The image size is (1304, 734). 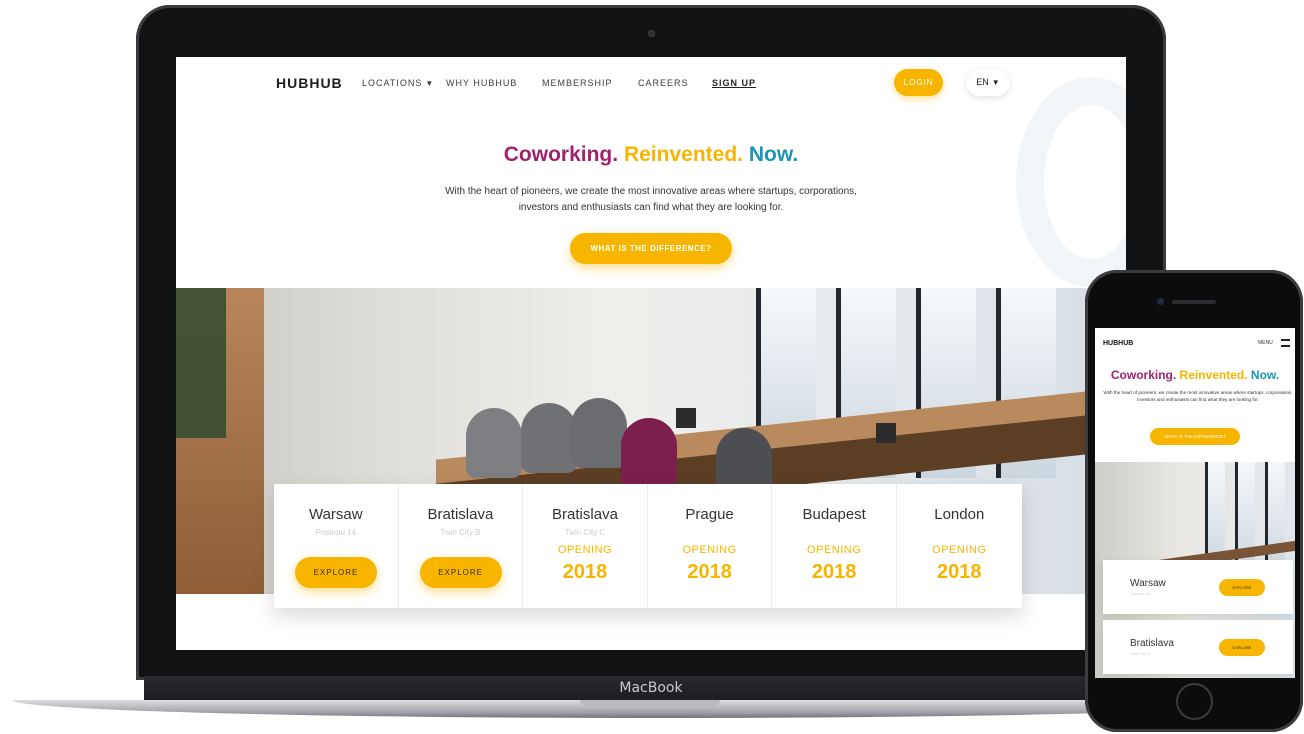 What do you see at coordinates (585, 532) in the screenshot?
I see `location-address: Twin City C` at bounding box center [585, 532].